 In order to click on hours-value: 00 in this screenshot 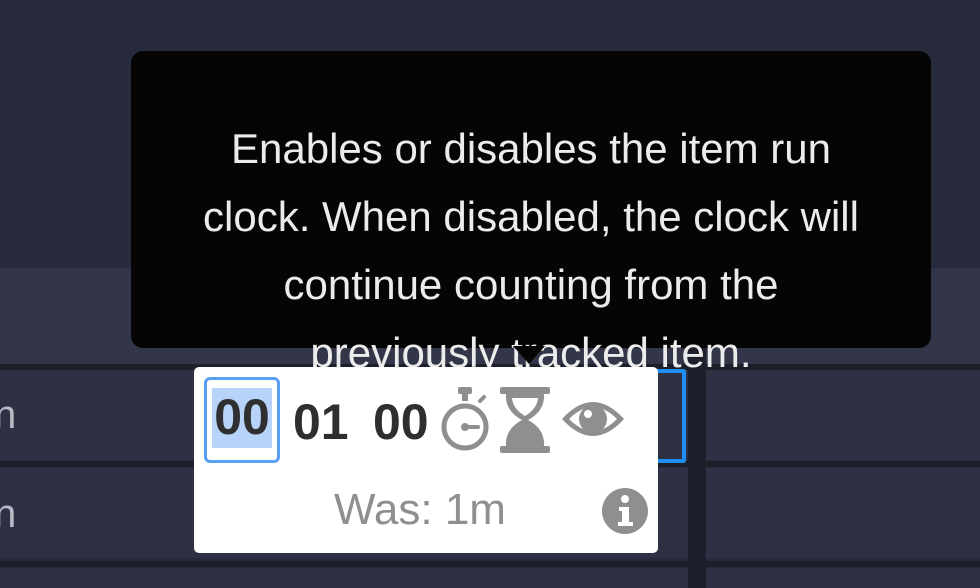, I will do `click(242, 418)`.